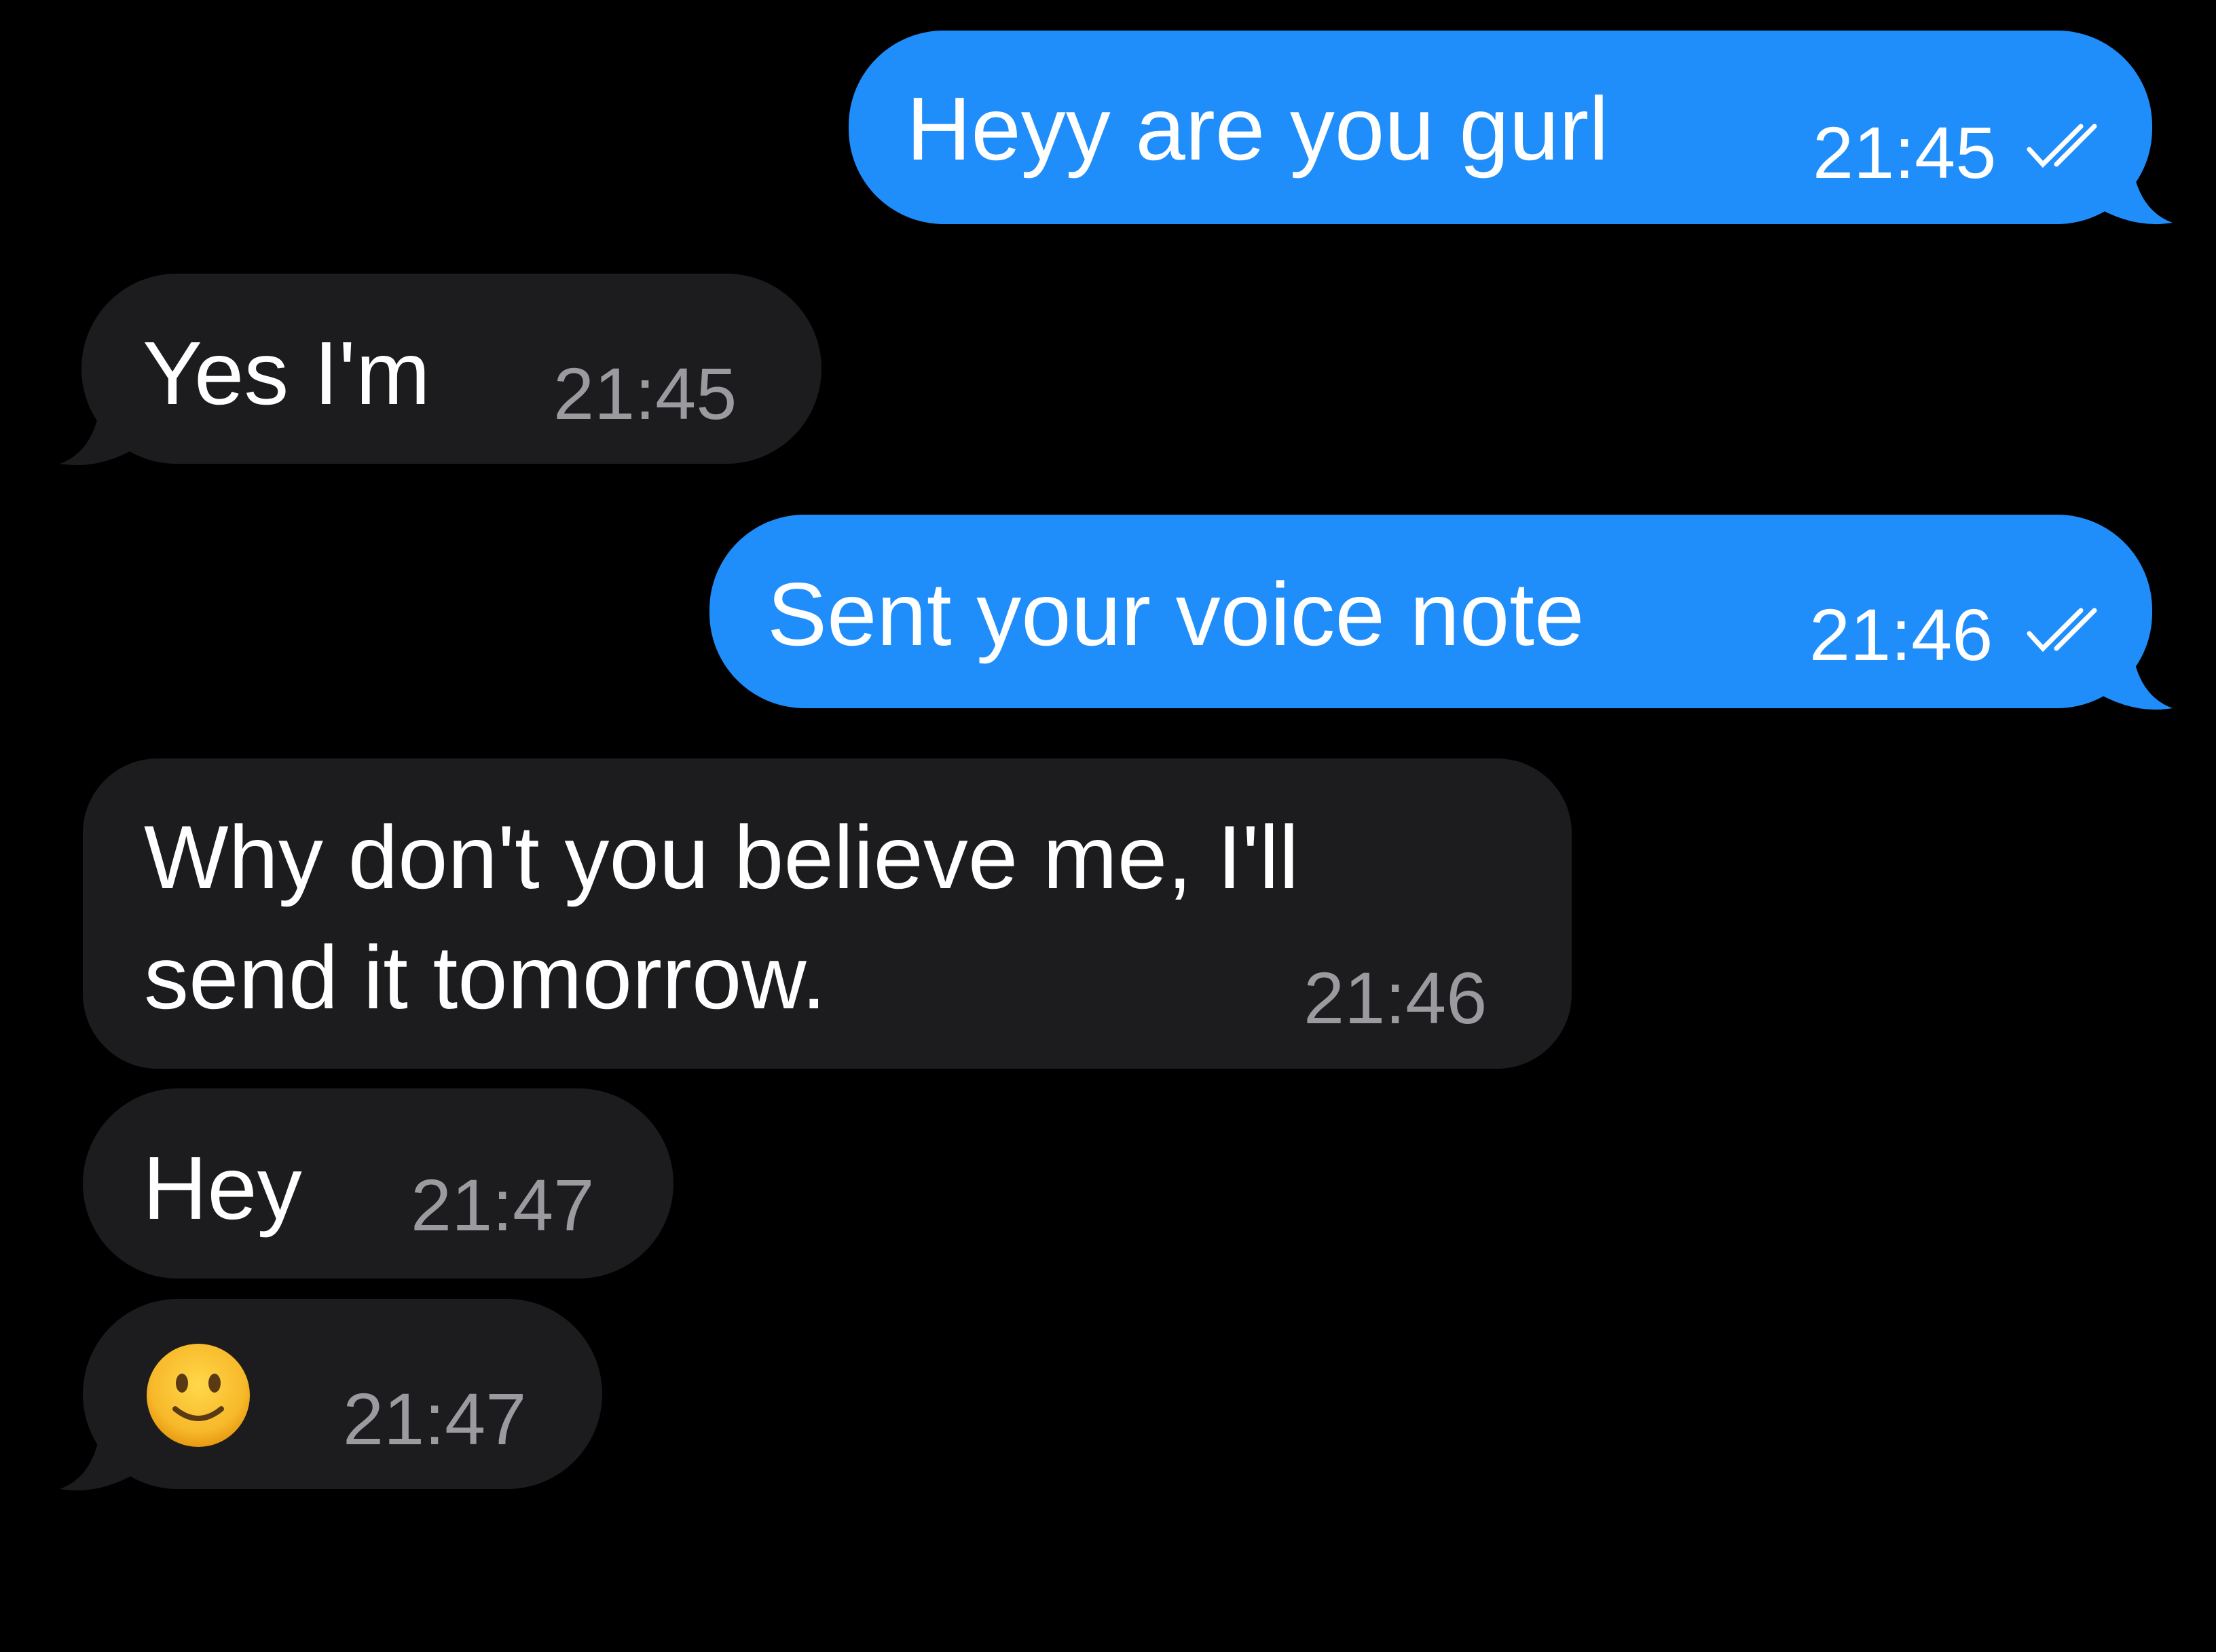 This screenshot has width=2216, height=1652. What do you see at coordinates (1258, 129) in the screenshot?
I see `message-text: Heyy are you gurl` at bounding box center [1258, 129].